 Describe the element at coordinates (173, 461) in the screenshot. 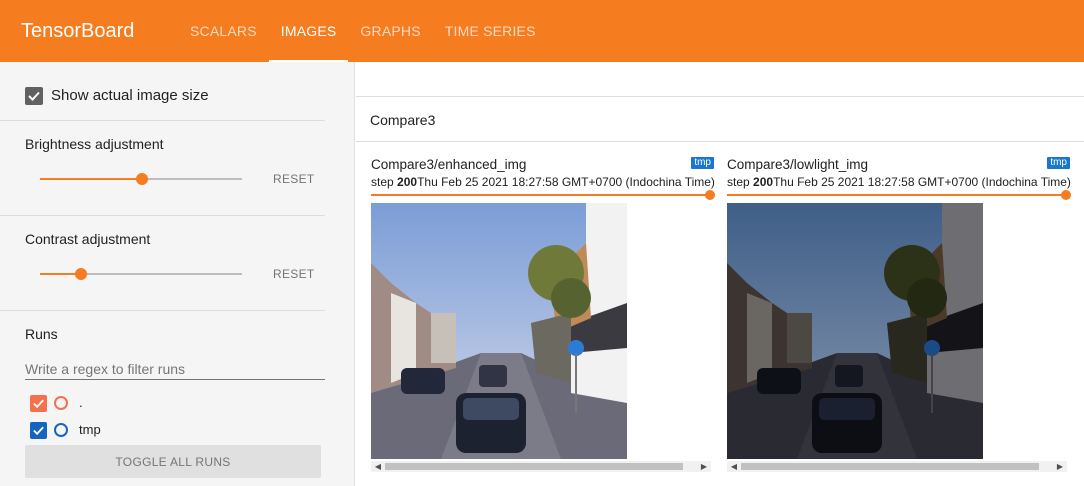

I see `toggle-all-runs-button: TOGGLE ALL RUNS` at that location.